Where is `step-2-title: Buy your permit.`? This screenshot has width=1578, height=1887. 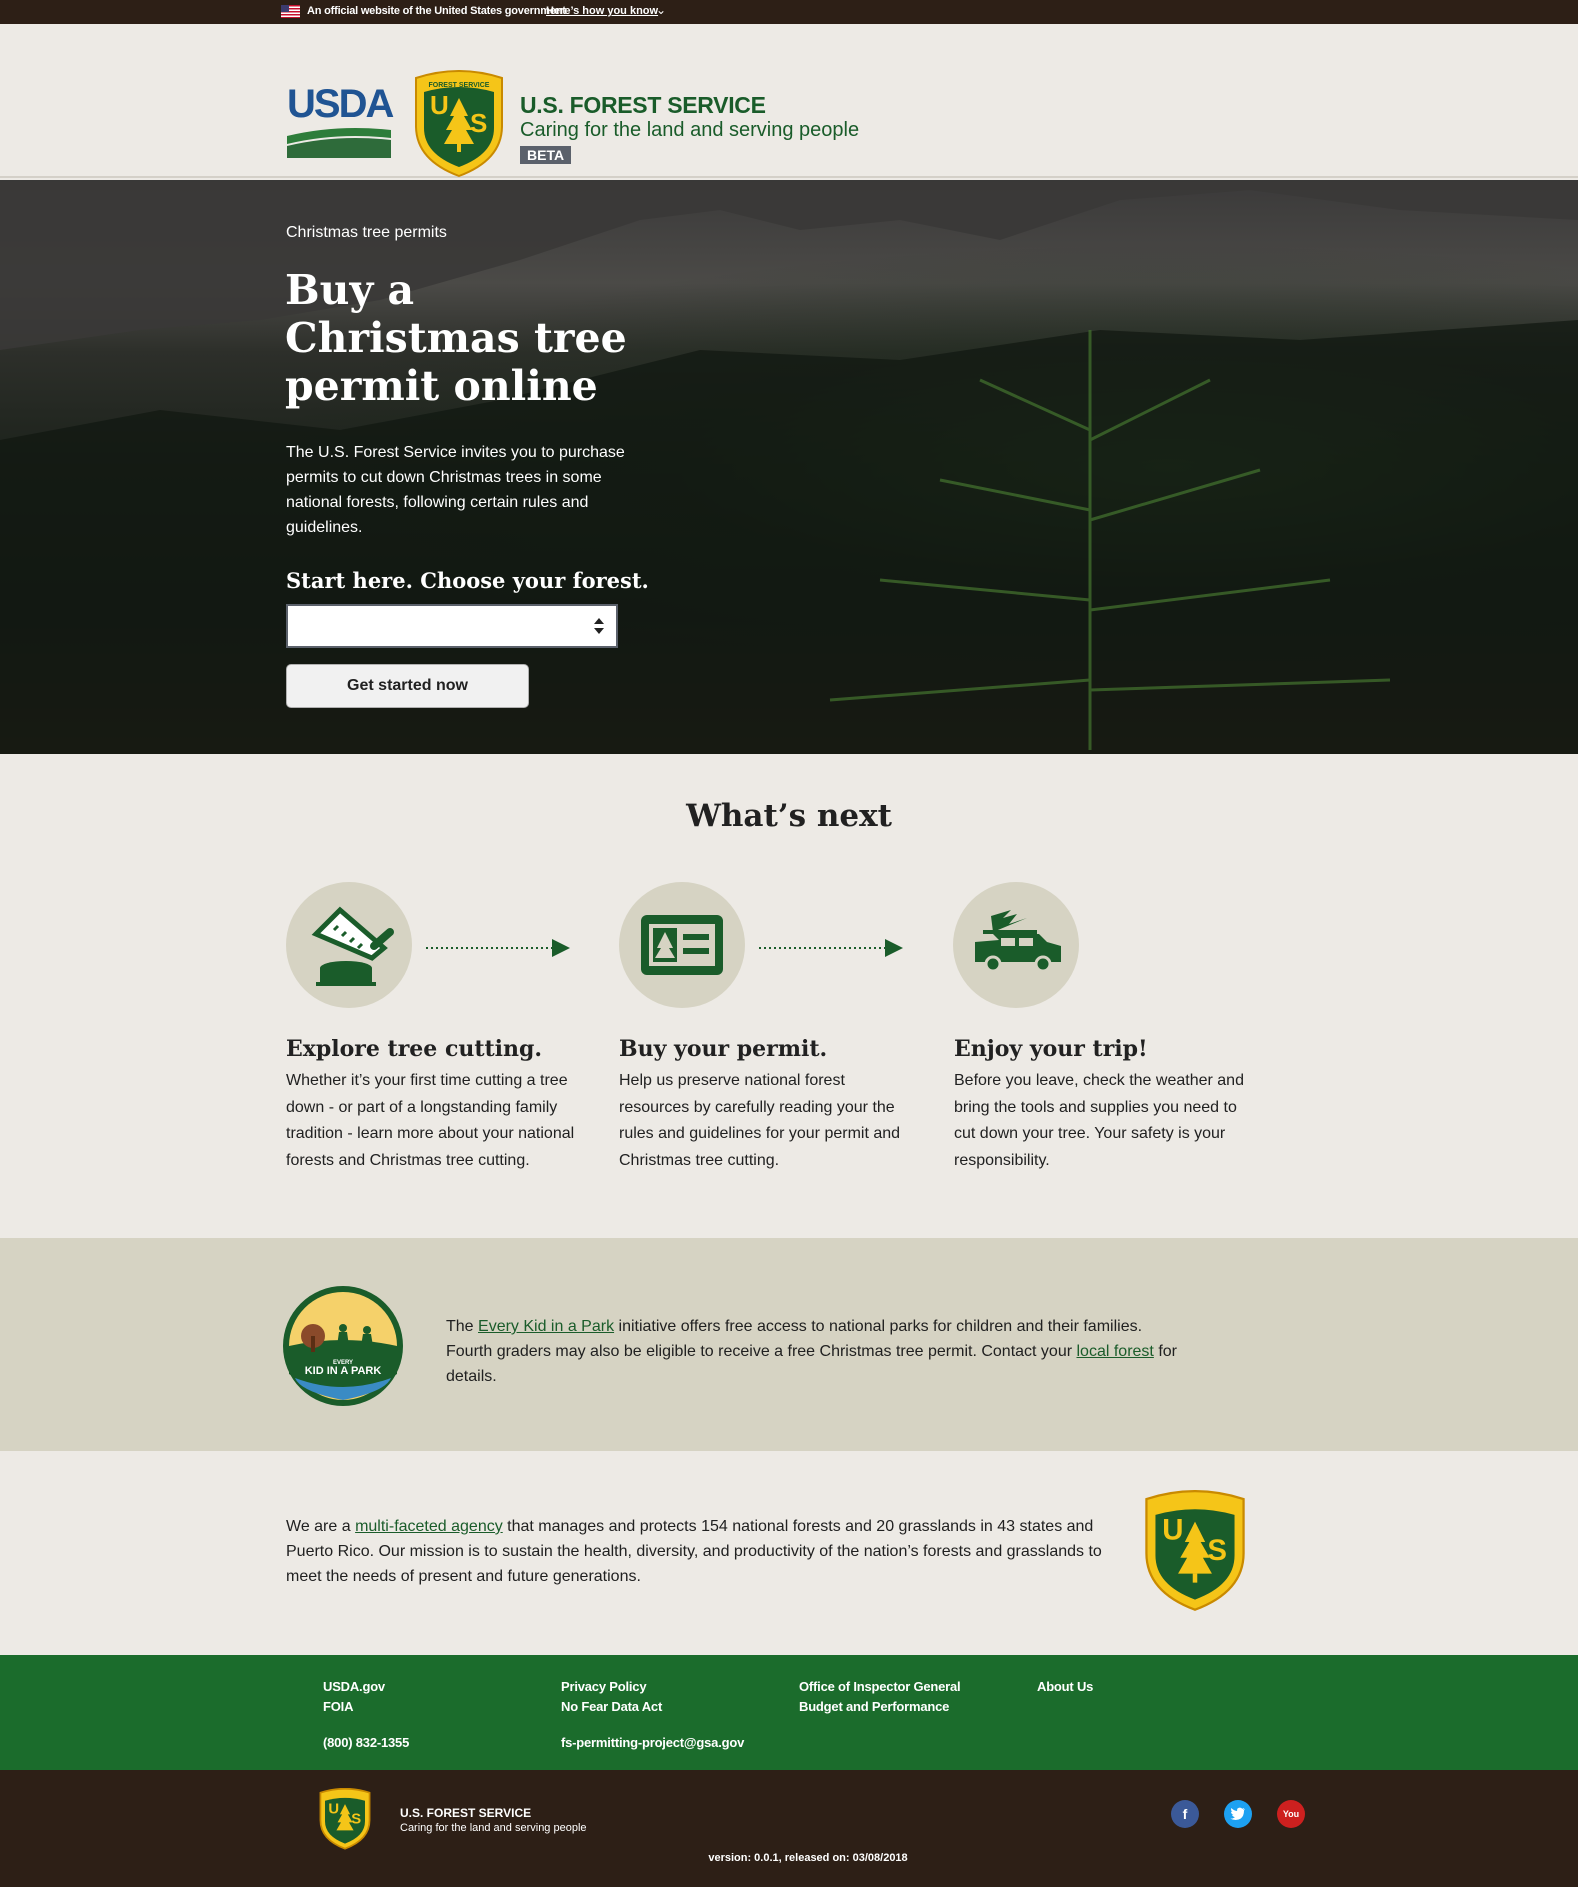
step-2-title: Buy your permit. is located at coordinates (723, 1049).